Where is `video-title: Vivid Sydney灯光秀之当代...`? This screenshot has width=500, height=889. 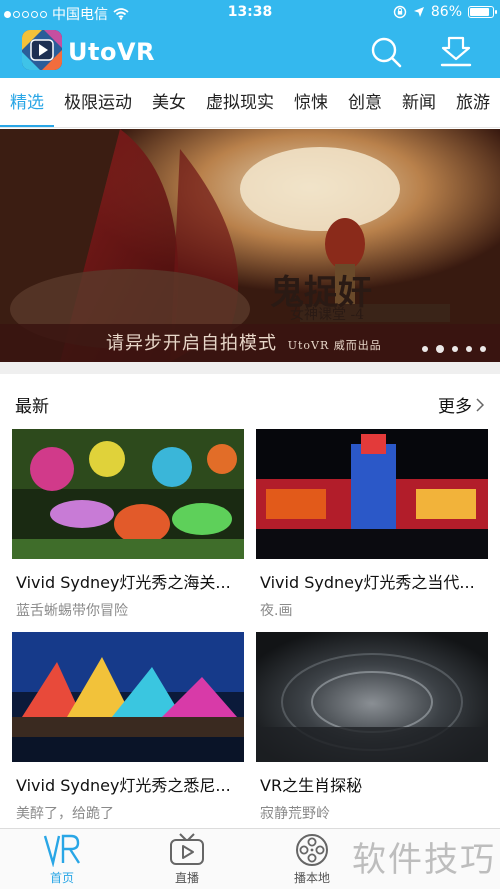
video-title: Vivid Sydney灯光秀之当代... is located at coordinates (372, 581).